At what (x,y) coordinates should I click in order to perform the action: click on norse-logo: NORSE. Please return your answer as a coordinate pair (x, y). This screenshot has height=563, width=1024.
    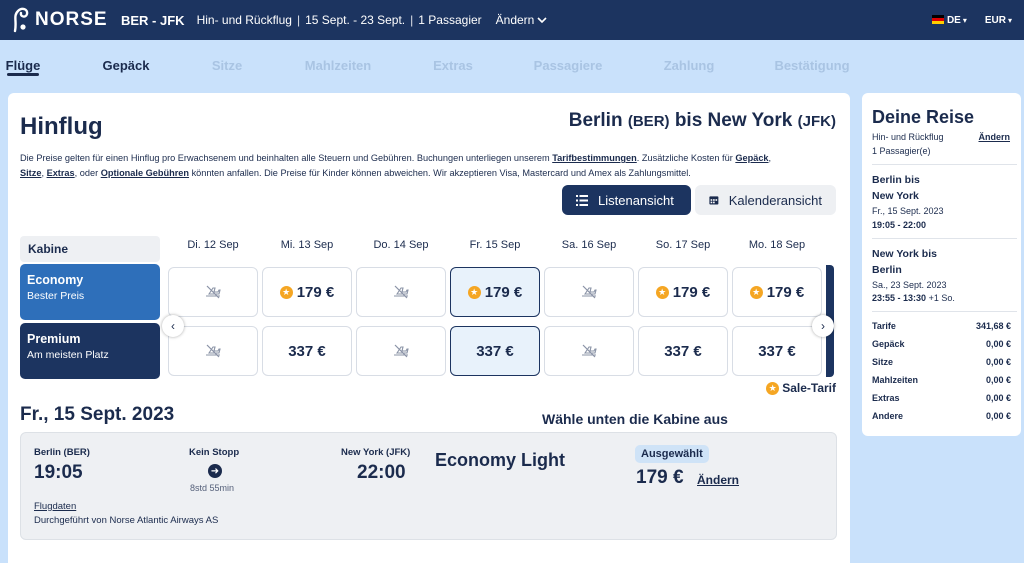
    Looking at the image, I should click on (60, 20).